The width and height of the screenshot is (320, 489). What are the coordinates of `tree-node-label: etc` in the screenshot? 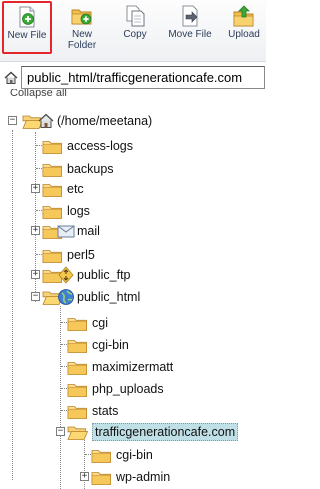 It's located at (75, 189).